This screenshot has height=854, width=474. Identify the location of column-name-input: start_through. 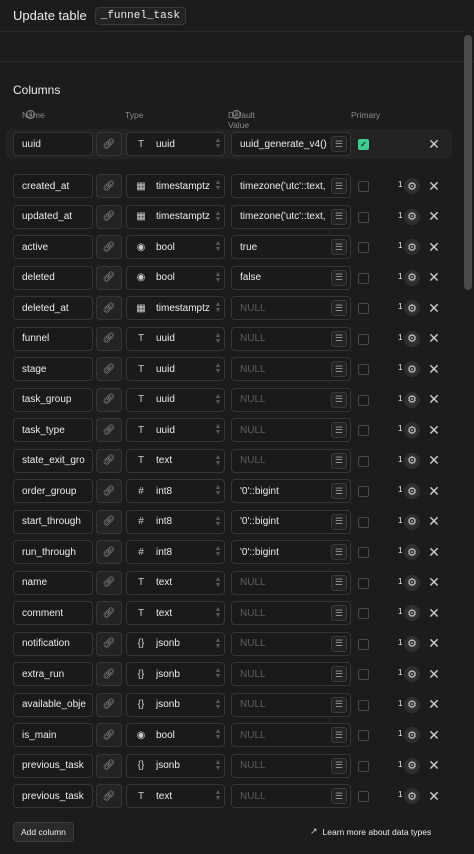
(53, 521).